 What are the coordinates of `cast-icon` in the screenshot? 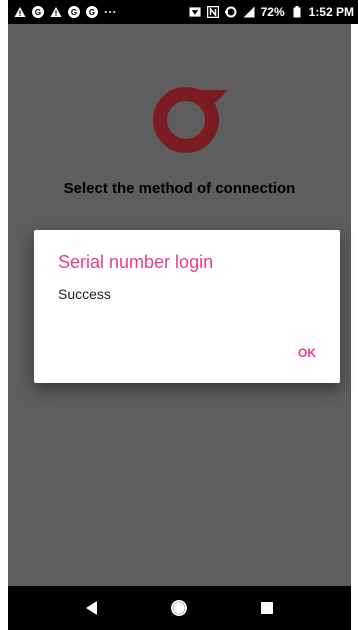 It's located at (195, 12).